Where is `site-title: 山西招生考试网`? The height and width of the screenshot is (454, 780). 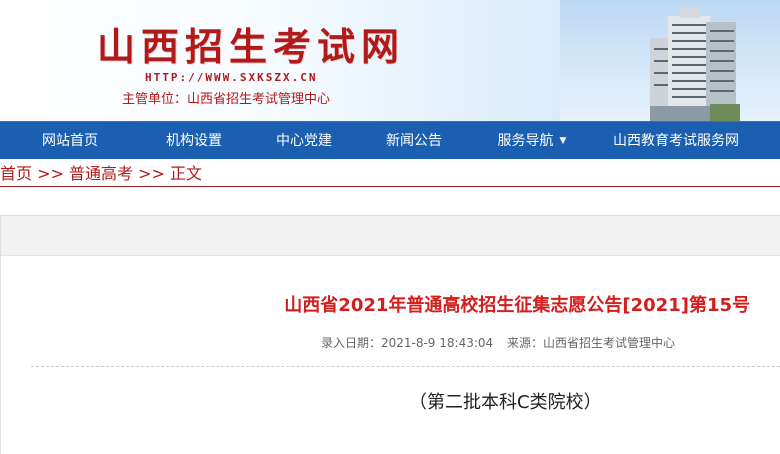
site-title: 山西招生考试网 is located at coordinates (251, 43).